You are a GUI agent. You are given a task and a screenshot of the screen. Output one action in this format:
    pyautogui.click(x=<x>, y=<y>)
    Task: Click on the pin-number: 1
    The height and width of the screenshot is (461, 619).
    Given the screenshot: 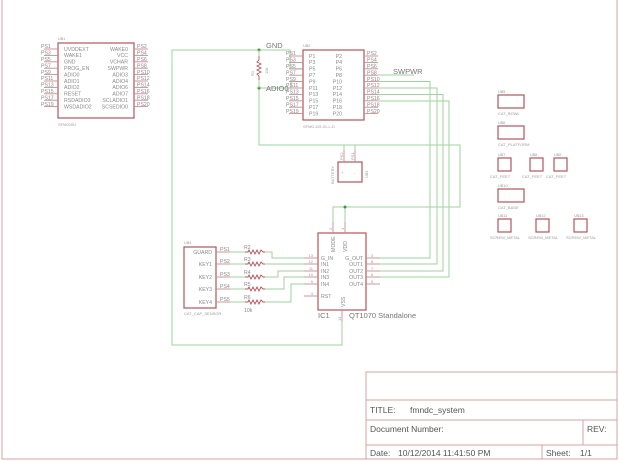 What is the action you would take?
    pyautogui.click(x=342, y=228)
    